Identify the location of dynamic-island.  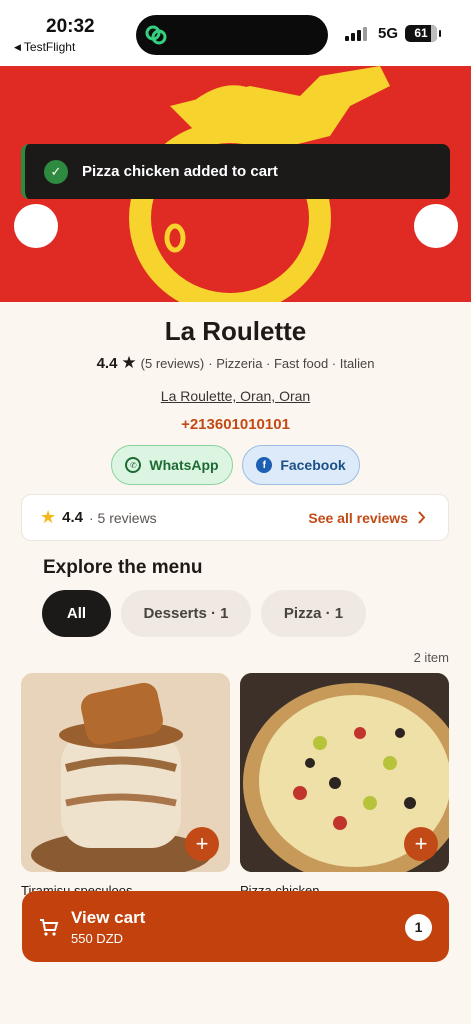
(232, 35).